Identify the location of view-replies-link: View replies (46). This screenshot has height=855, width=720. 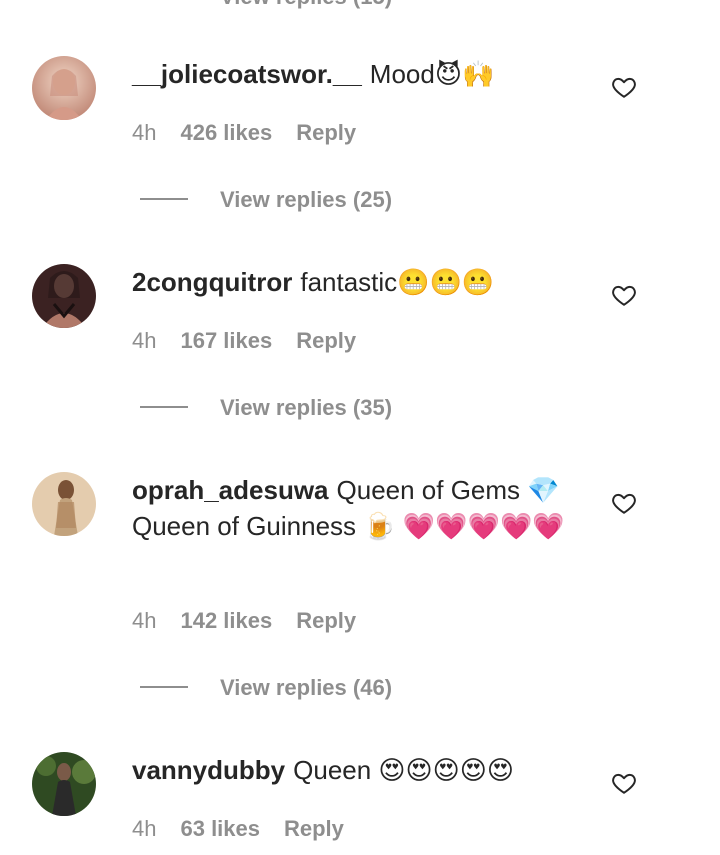
(266, 688).